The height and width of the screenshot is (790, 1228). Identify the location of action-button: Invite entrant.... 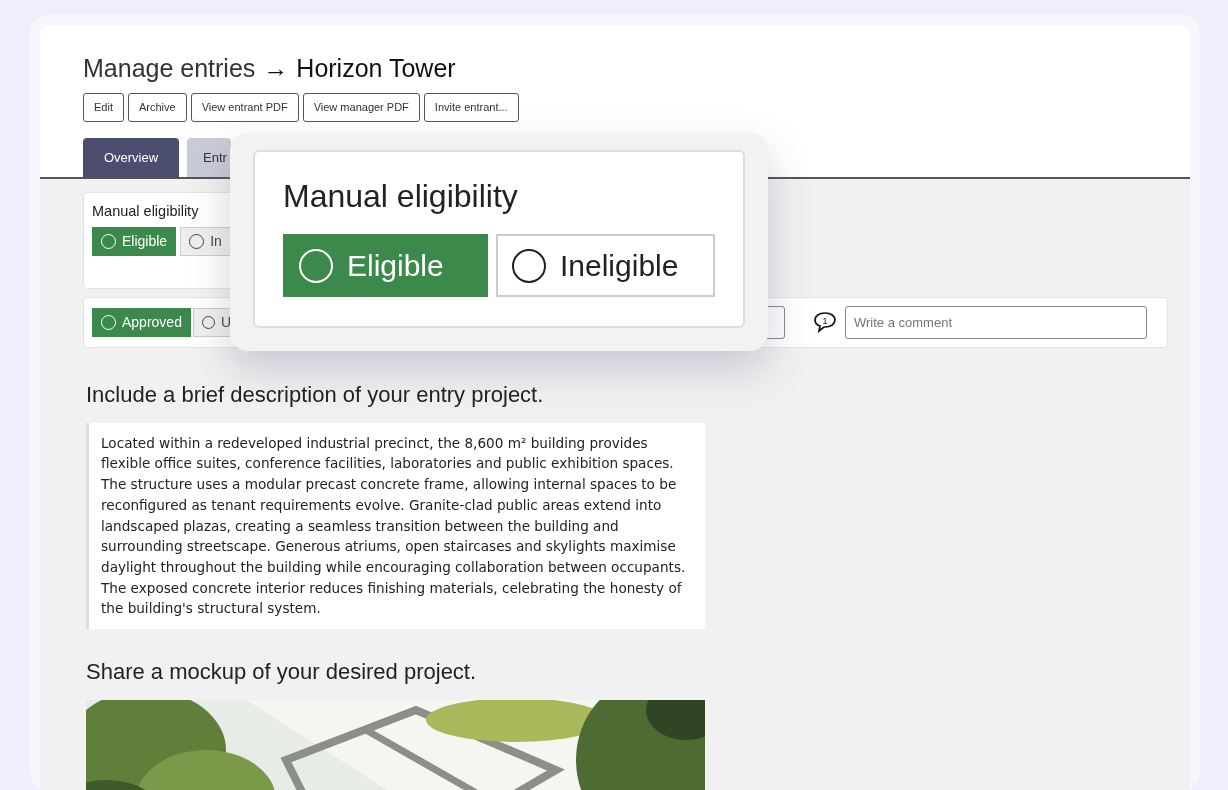
(471, 107).